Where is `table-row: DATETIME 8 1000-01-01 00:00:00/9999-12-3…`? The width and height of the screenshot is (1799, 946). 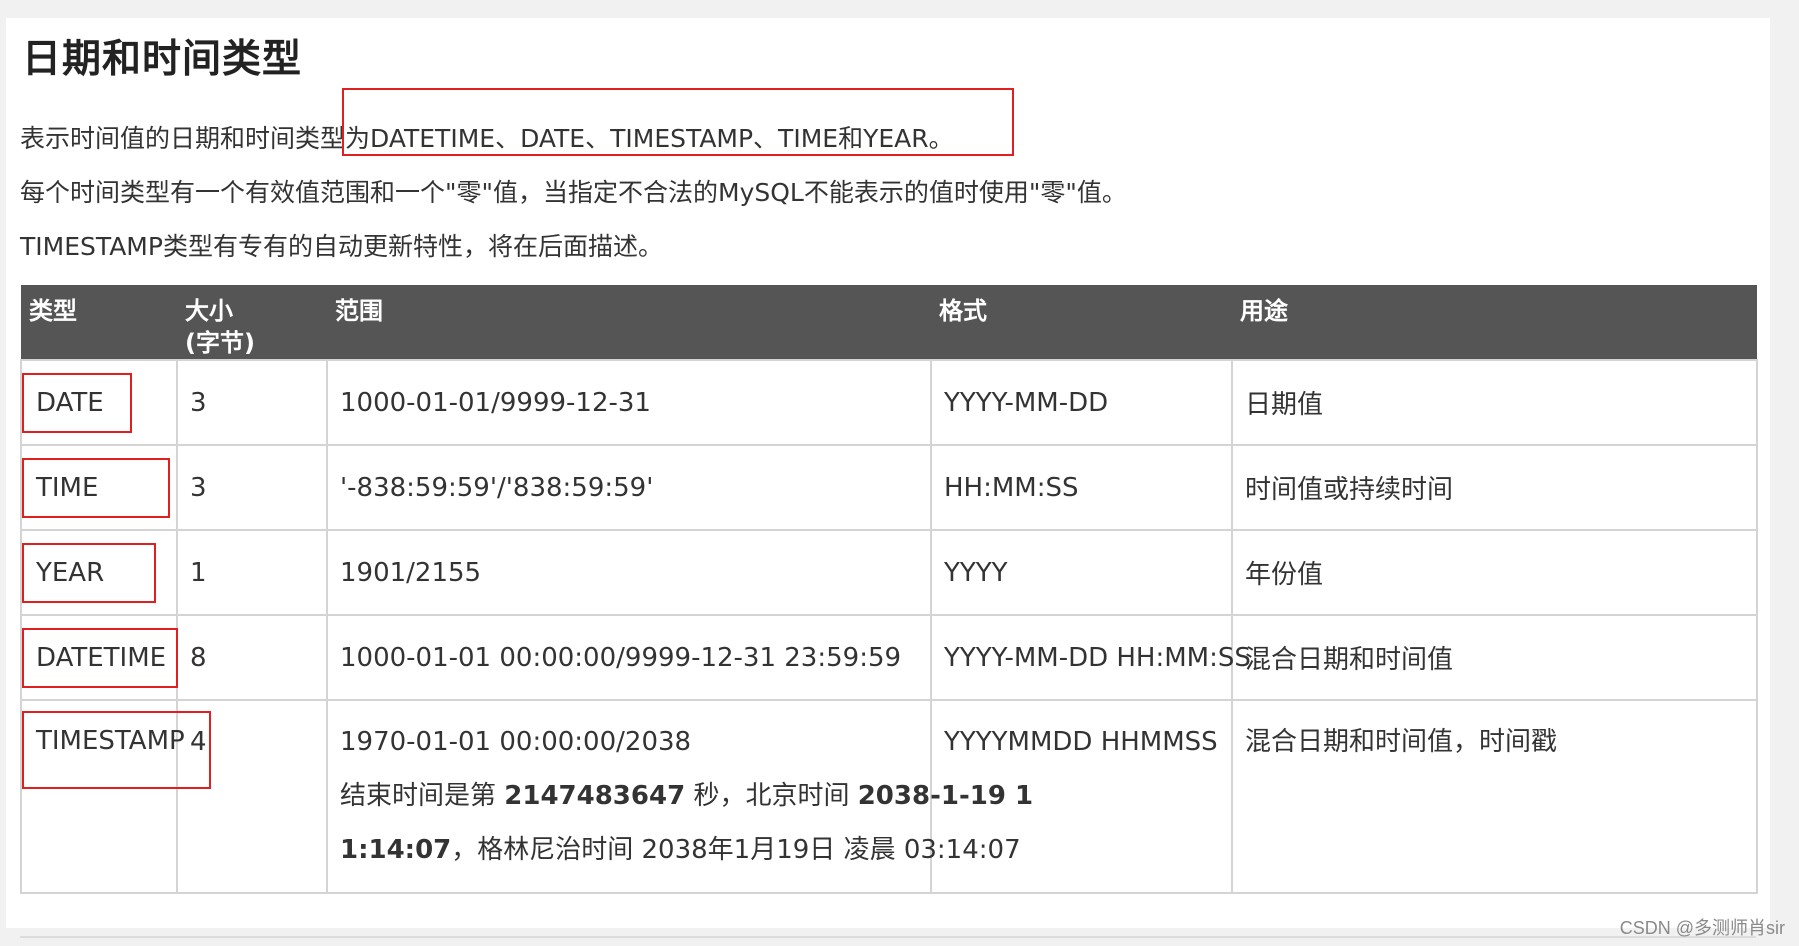
table-row: DATETIME 8 1000-01-01 00:00:00/9999-12-3… is located at coordinates (889, 657).